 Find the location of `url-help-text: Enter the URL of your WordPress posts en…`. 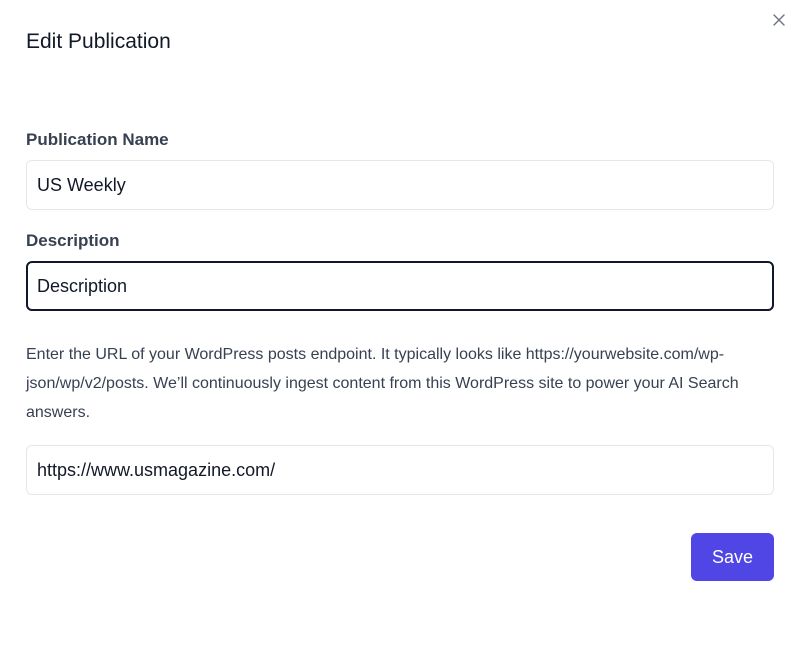

url-help-text: Enter the URL of your WordPress posts en… is located at coordinates (382, 383).